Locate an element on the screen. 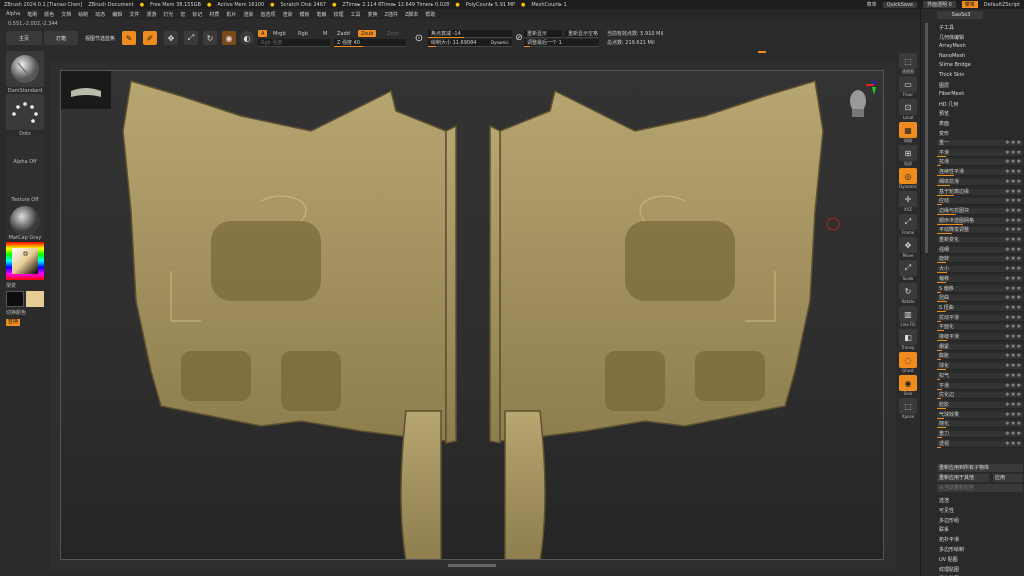 The image size is (1024, 576). menu-item: 动态 is located at coordinates (100, 14).